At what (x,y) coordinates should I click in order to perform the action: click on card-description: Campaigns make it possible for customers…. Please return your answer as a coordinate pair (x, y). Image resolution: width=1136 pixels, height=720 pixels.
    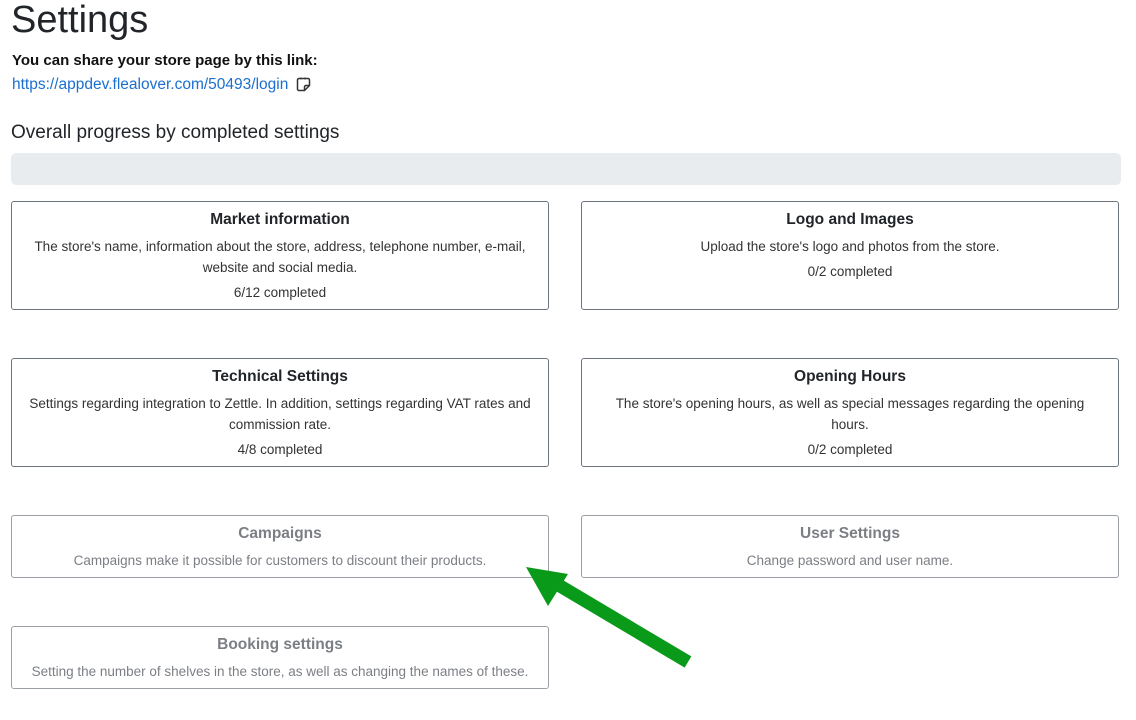
    Looking at the image, I should click on (280, 560).